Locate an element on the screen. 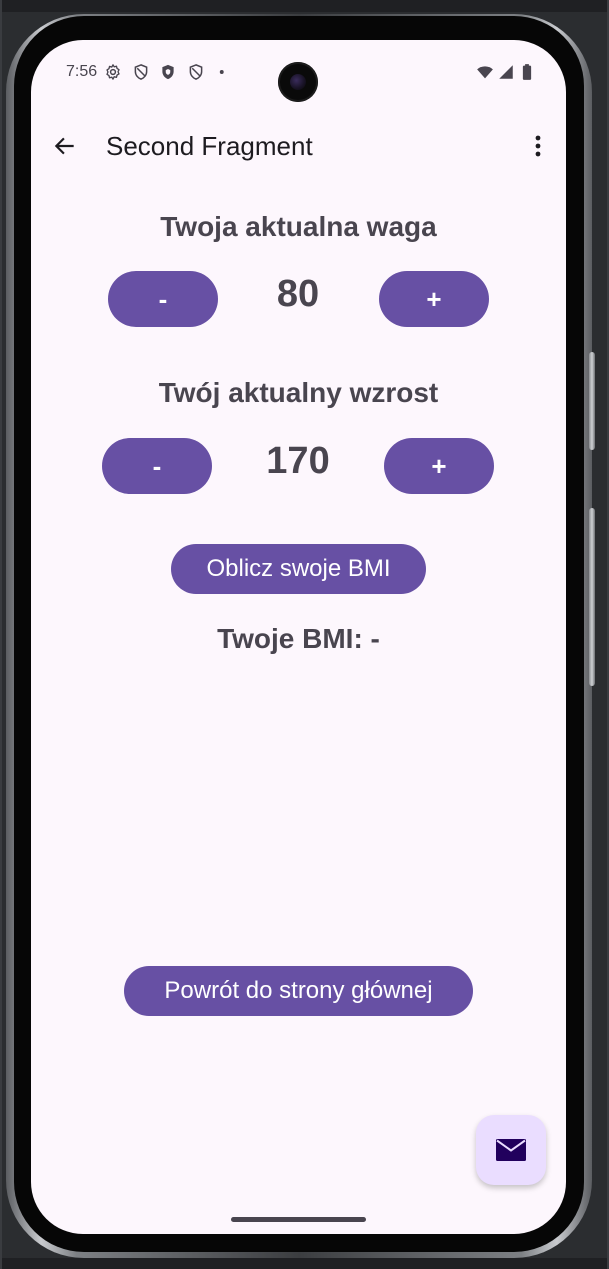 This screenshot has width=609, height=1269. settings-icon is located at coordinates (113, 72).